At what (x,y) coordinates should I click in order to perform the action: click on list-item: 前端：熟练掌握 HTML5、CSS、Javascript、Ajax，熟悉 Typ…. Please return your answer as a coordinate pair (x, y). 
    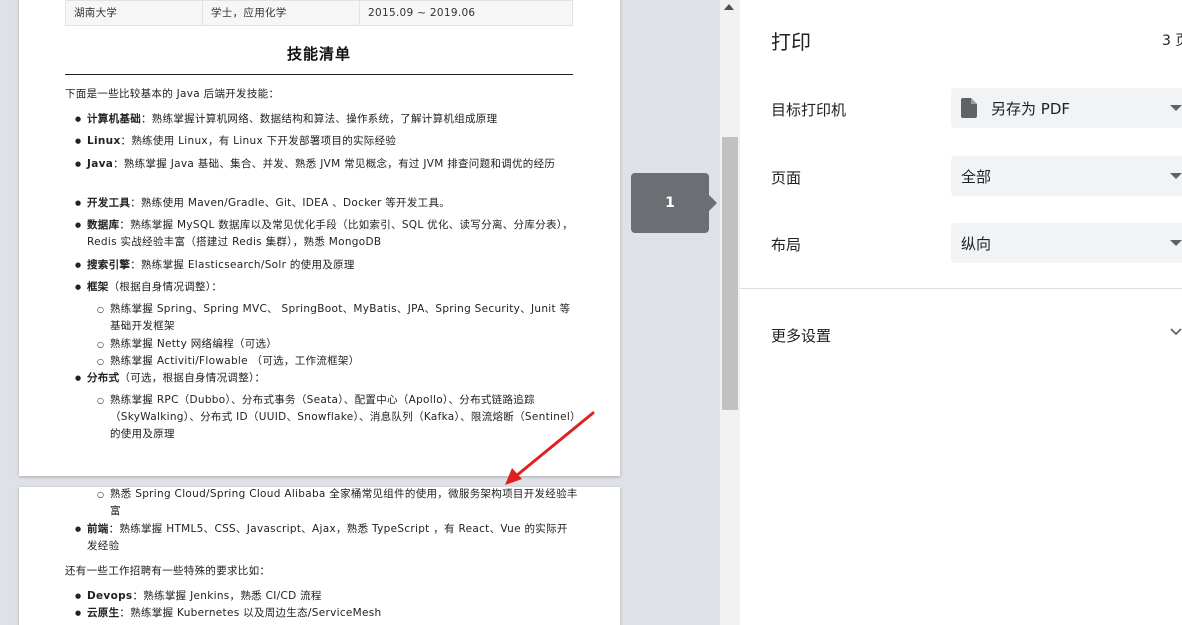
    Looking at the image, I should click on (326, 538).